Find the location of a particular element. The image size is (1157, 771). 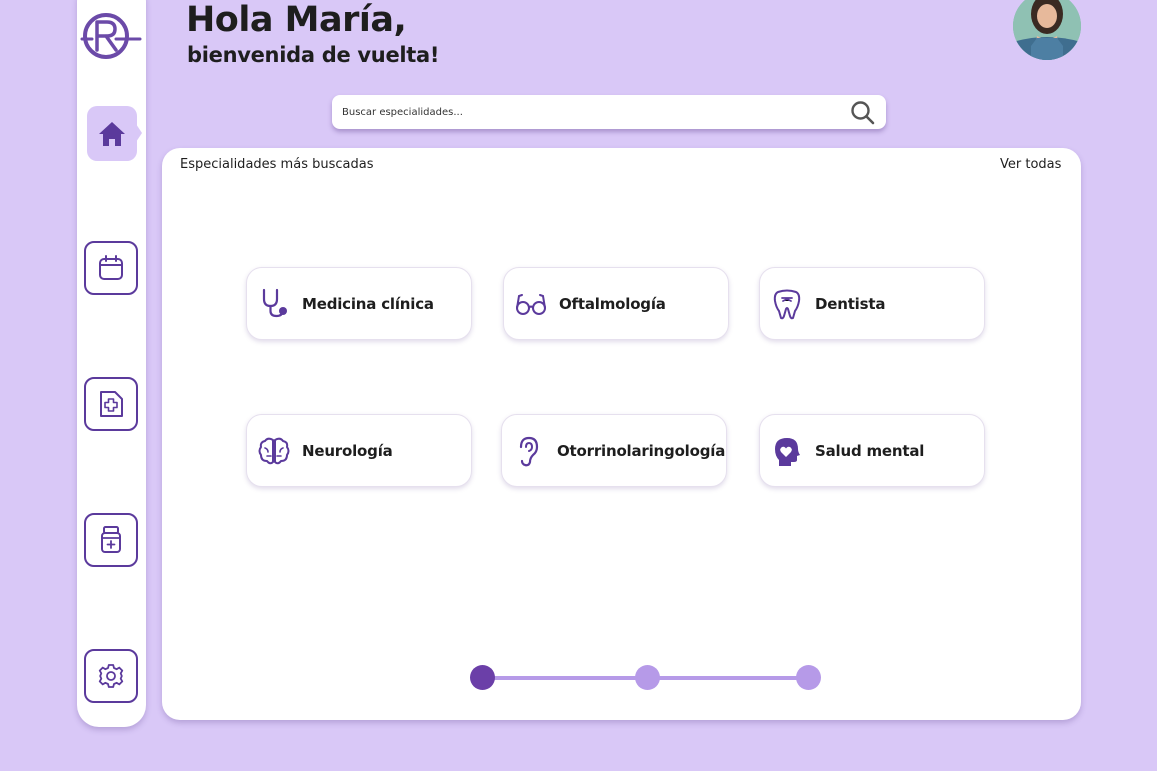

specialty-card-oftalmologia: Oftalmología is located at coordinates (616, 303).